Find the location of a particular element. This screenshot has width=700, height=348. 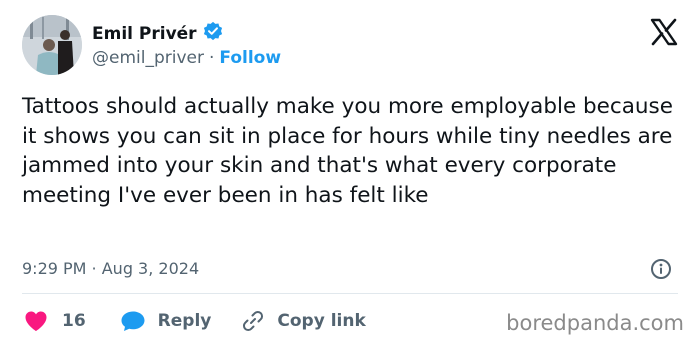

heart-icon is located at coordinates (36, 321).